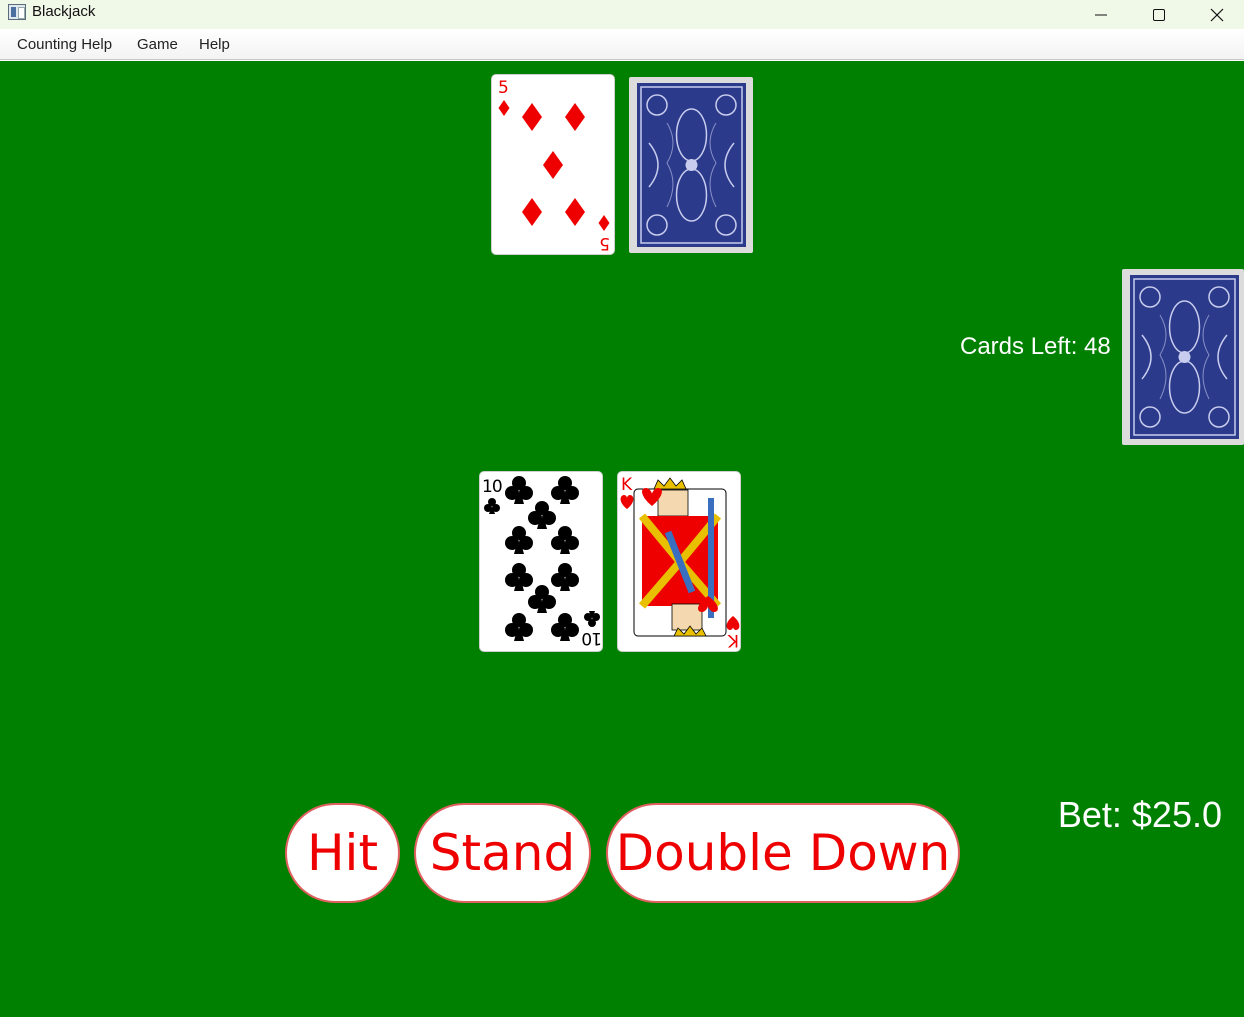  I want to click on cards-left-label: Cards Left: 48, so click(1035, 346).